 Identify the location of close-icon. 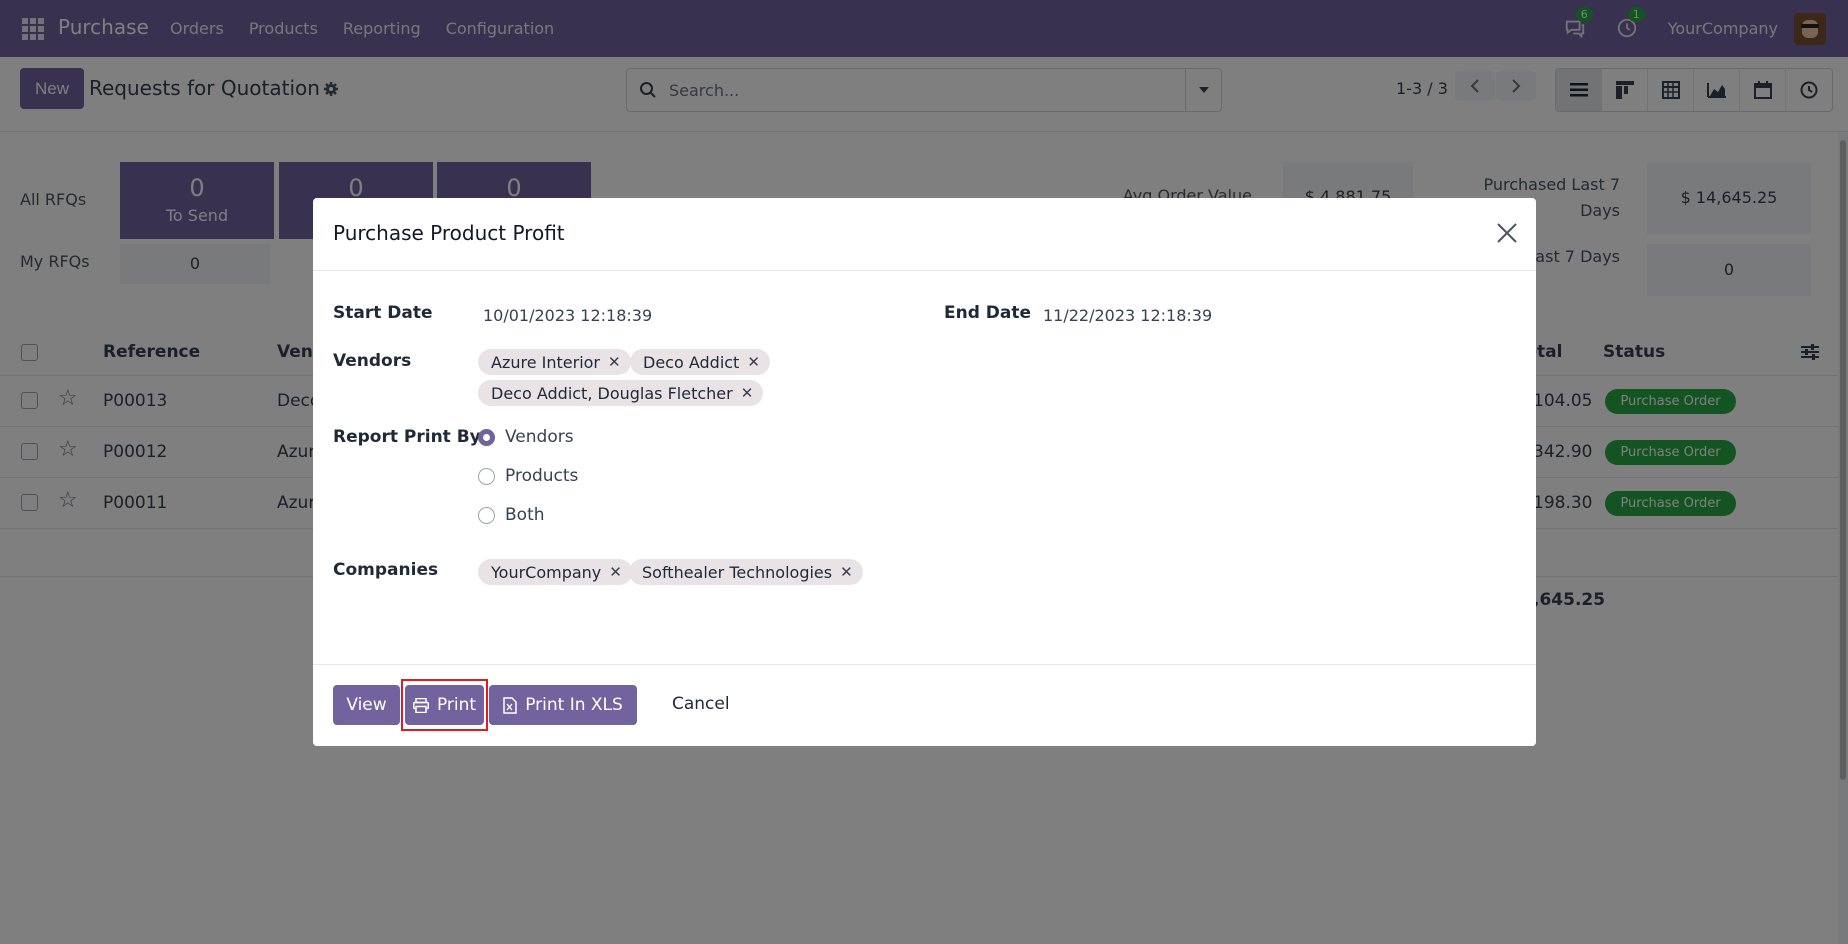
(1507, 233).